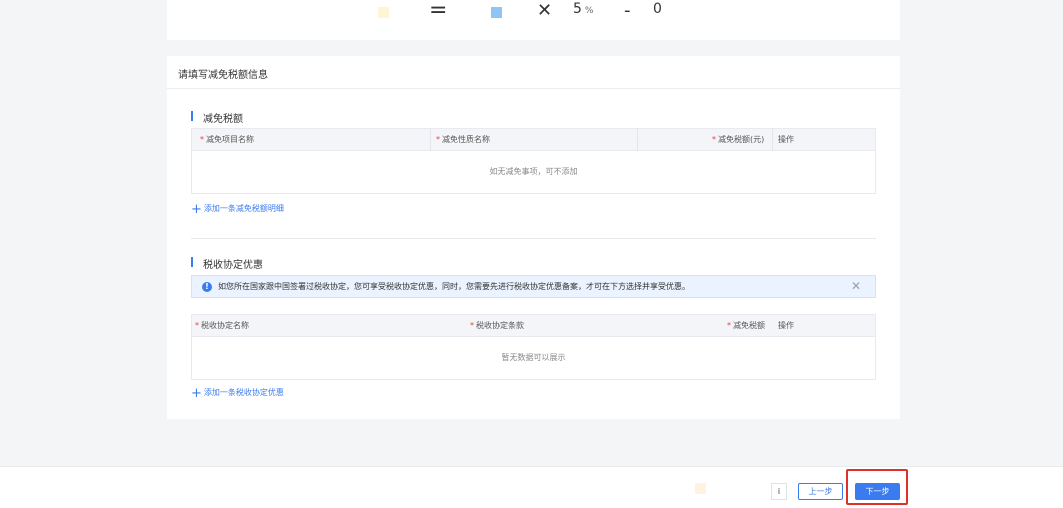  I want to click on section-separator, so click(533, 238).